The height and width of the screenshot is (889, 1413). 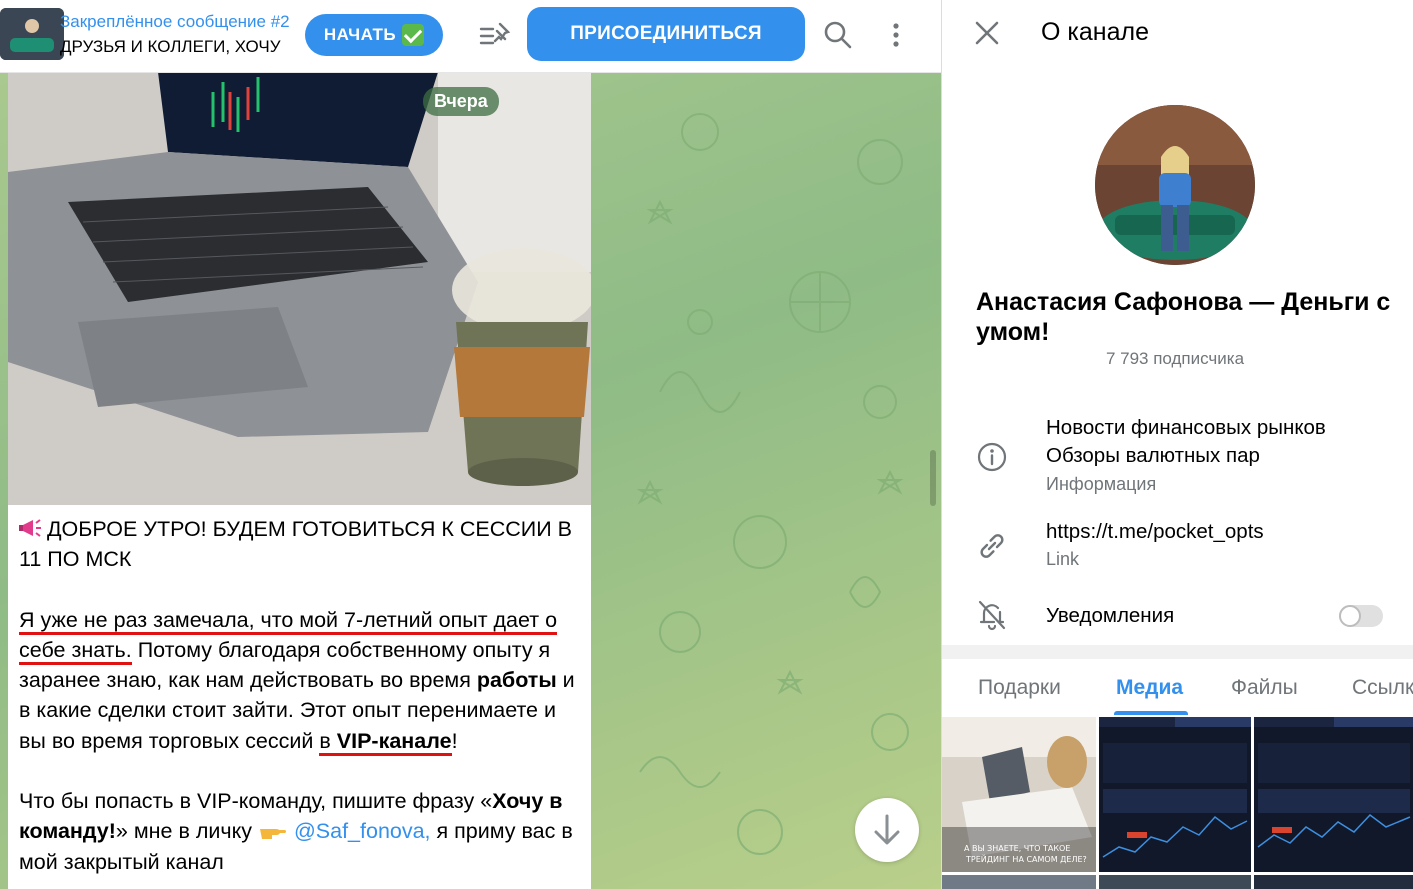 I want to click on mention-link: @Saf_fonova,, so click(x=362, y=831).